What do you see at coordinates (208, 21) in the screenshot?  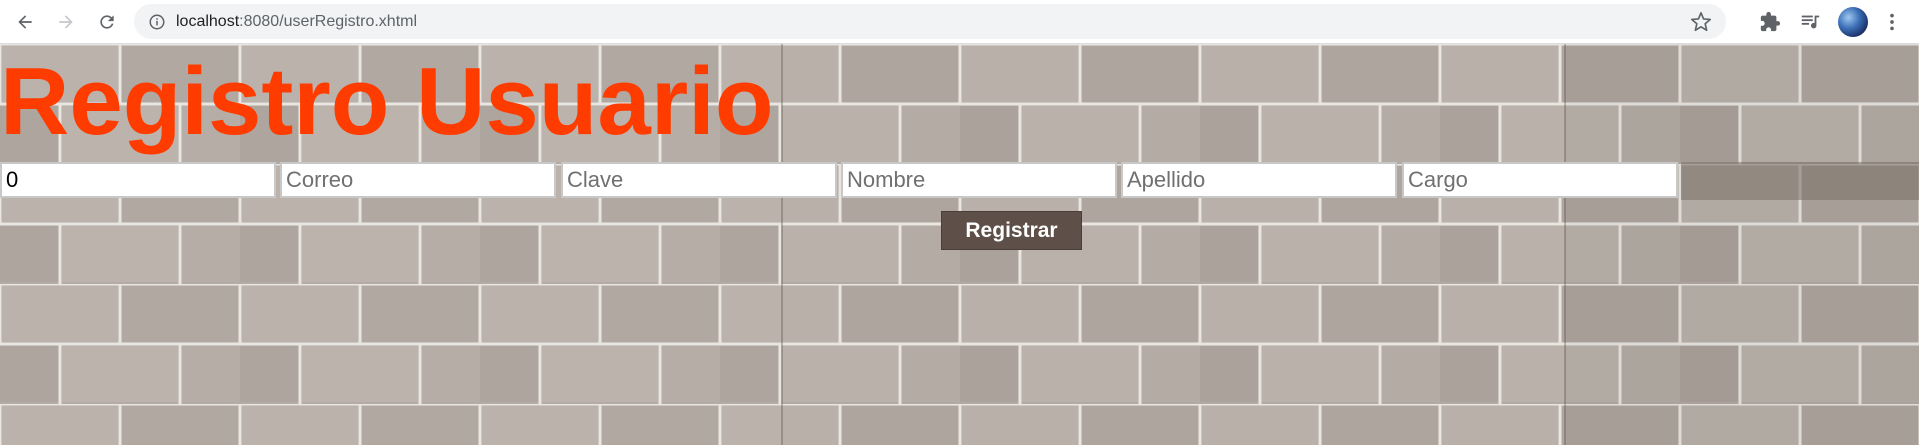 I see `url-host: localhost` at bounding box center [208, 21].